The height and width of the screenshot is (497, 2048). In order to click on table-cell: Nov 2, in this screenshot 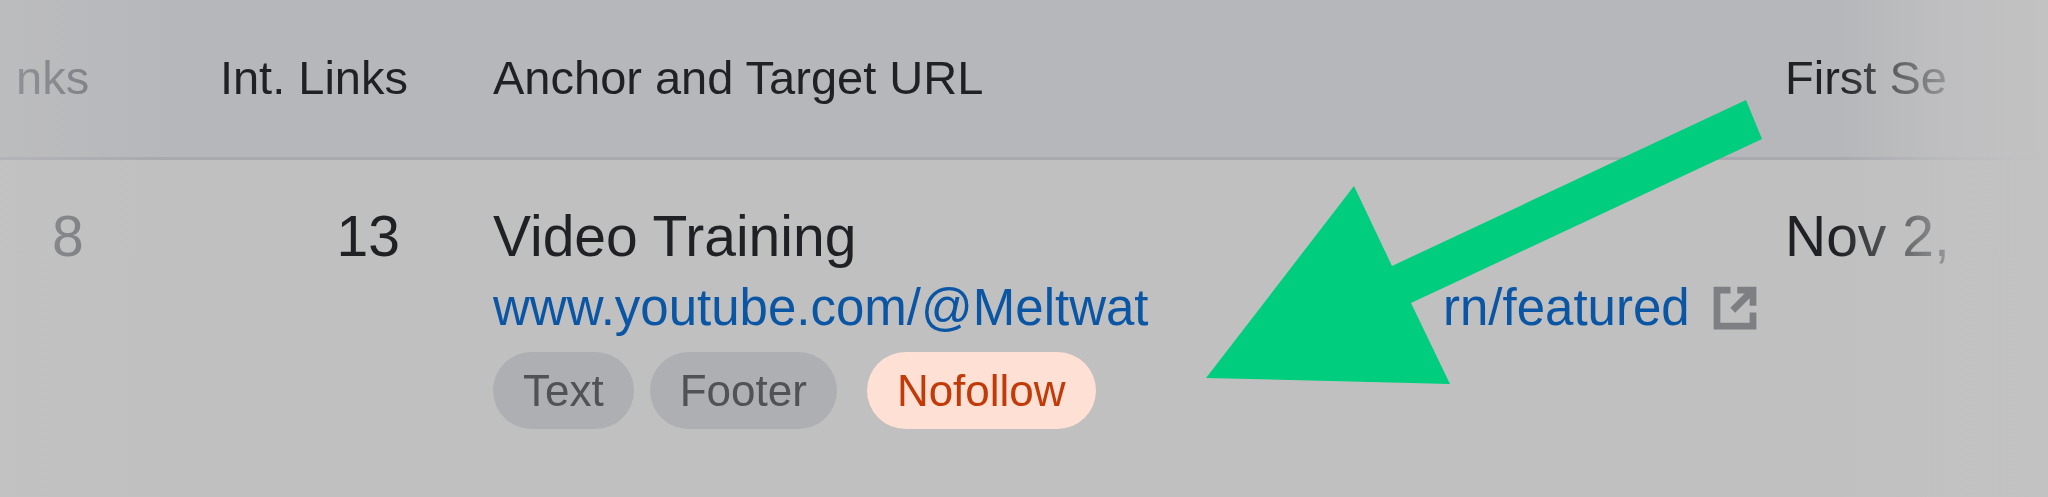, I will do `click(1867, 236)`.